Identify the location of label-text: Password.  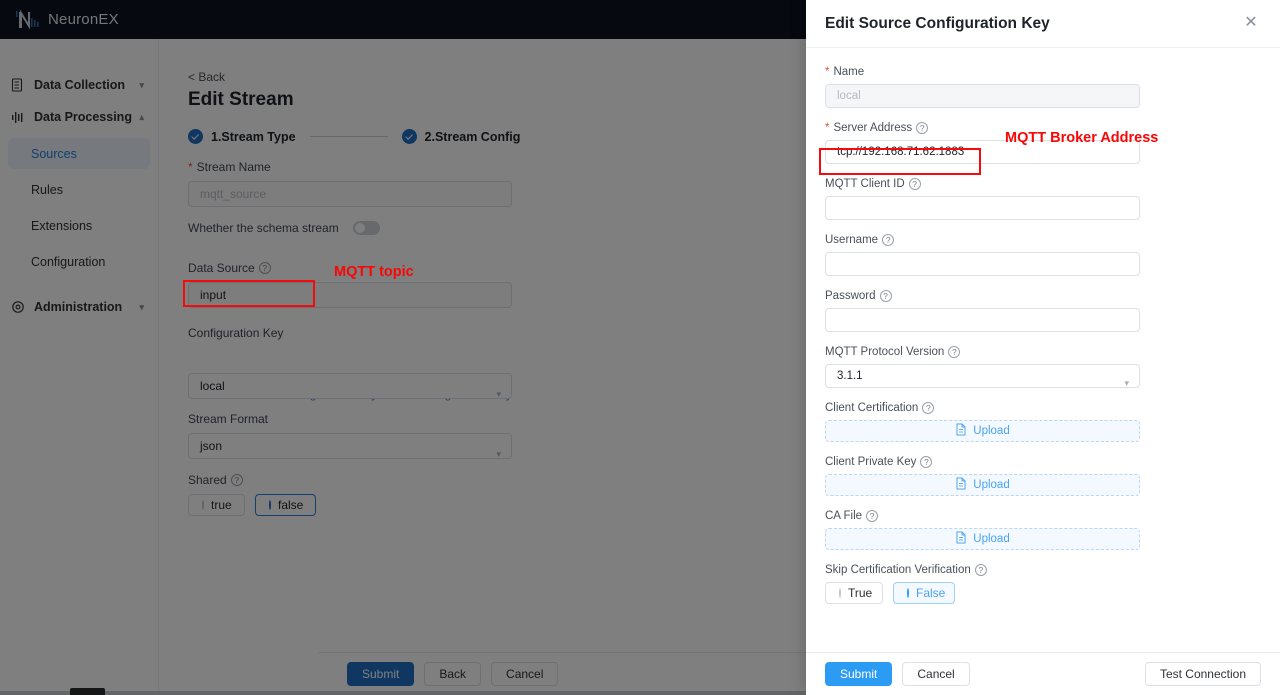
(850, 296).